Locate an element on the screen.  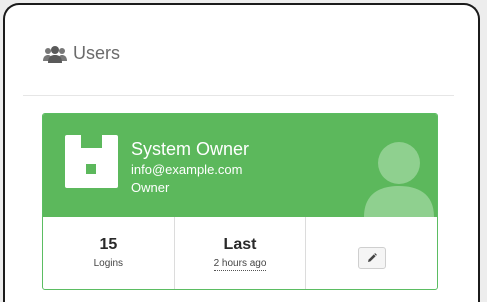
last-login-value: Last is located at coordinates (240, 244).